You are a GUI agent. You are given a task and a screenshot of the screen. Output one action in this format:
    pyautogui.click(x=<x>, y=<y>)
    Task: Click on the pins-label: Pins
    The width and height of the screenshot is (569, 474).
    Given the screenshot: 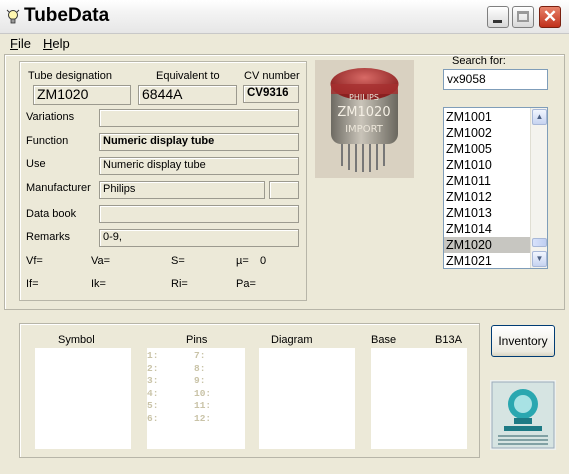 What is the action you would take?
    pyautogui.click(x=197, y=340)
    